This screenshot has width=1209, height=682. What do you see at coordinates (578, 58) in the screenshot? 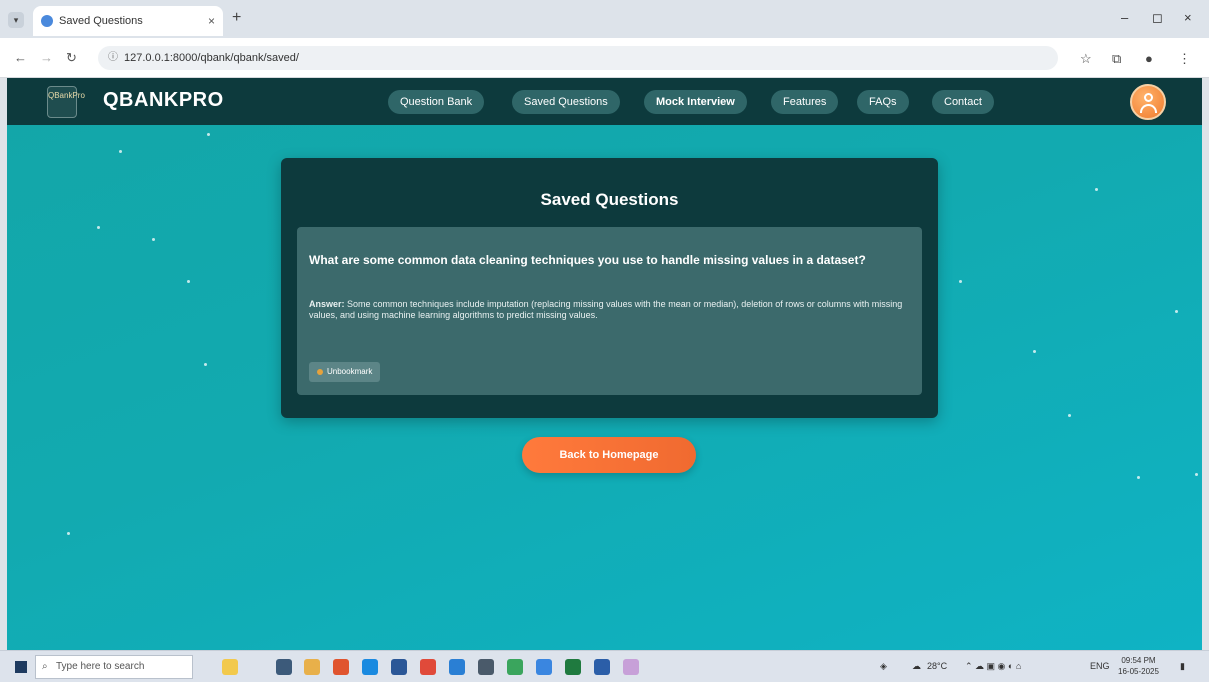
I see `url-field: ⓘ 127.0.0.1:8000/qbank/qbank/saved/` at bounding box center [578, 58].